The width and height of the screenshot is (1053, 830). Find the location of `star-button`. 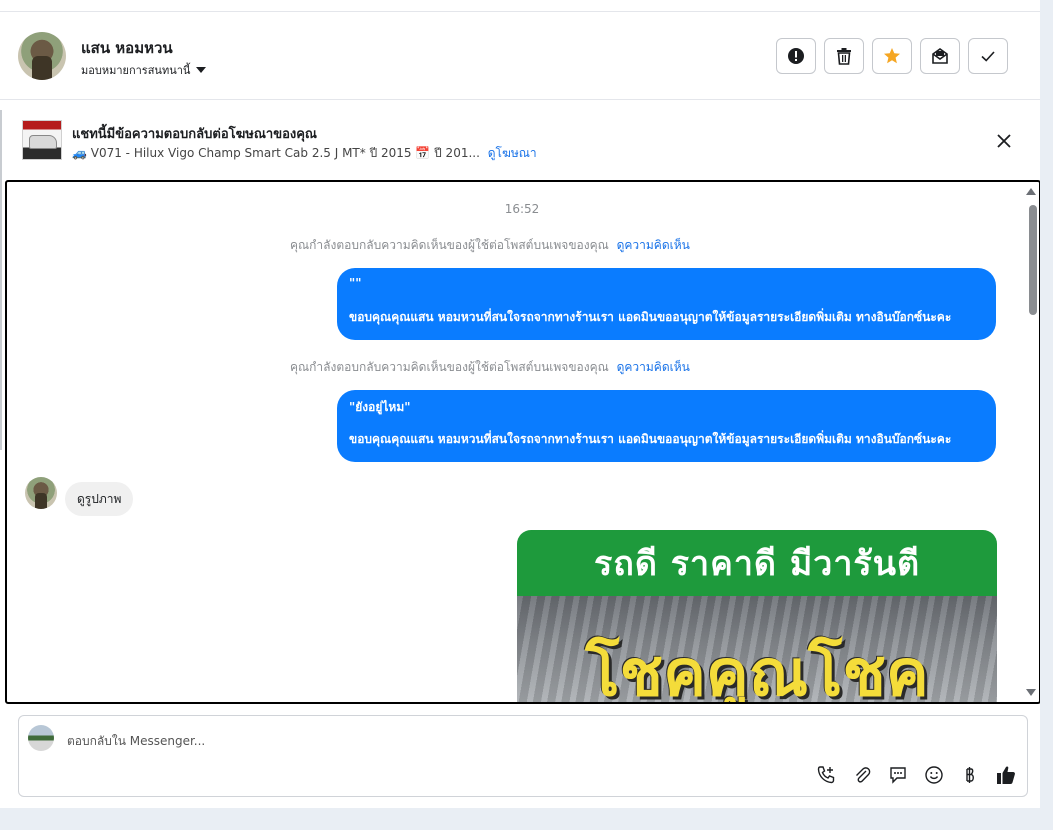

star-button is located at coordinates (892, 56).